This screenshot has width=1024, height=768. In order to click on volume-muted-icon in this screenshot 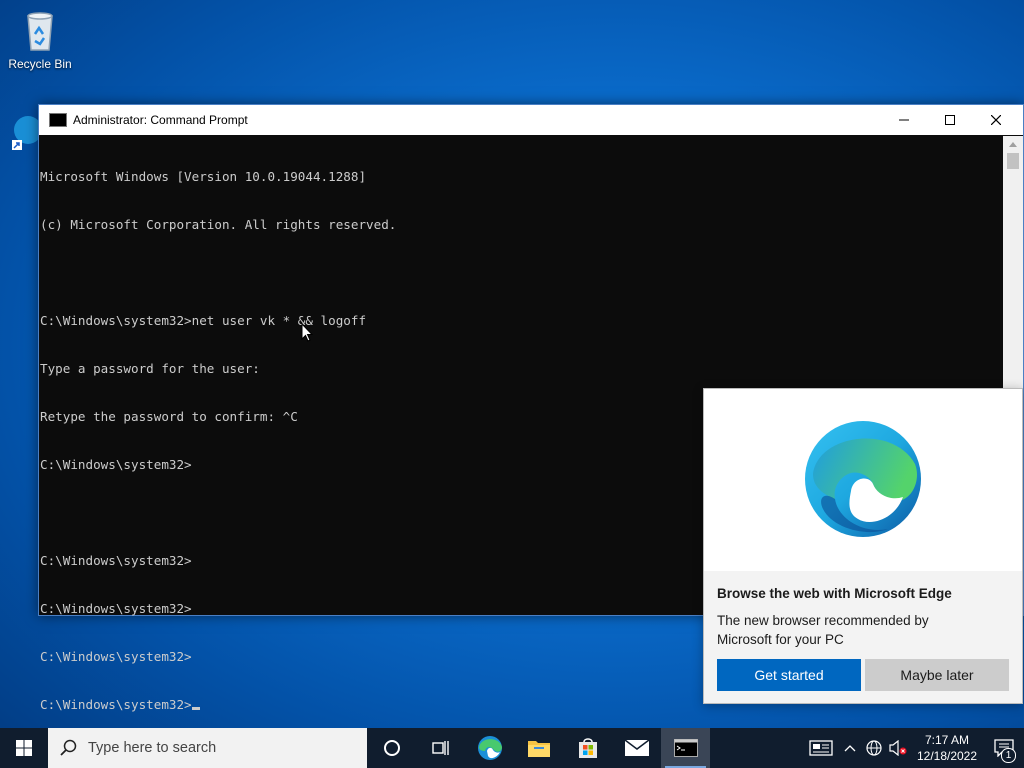, I will do `click(898, 748)`.